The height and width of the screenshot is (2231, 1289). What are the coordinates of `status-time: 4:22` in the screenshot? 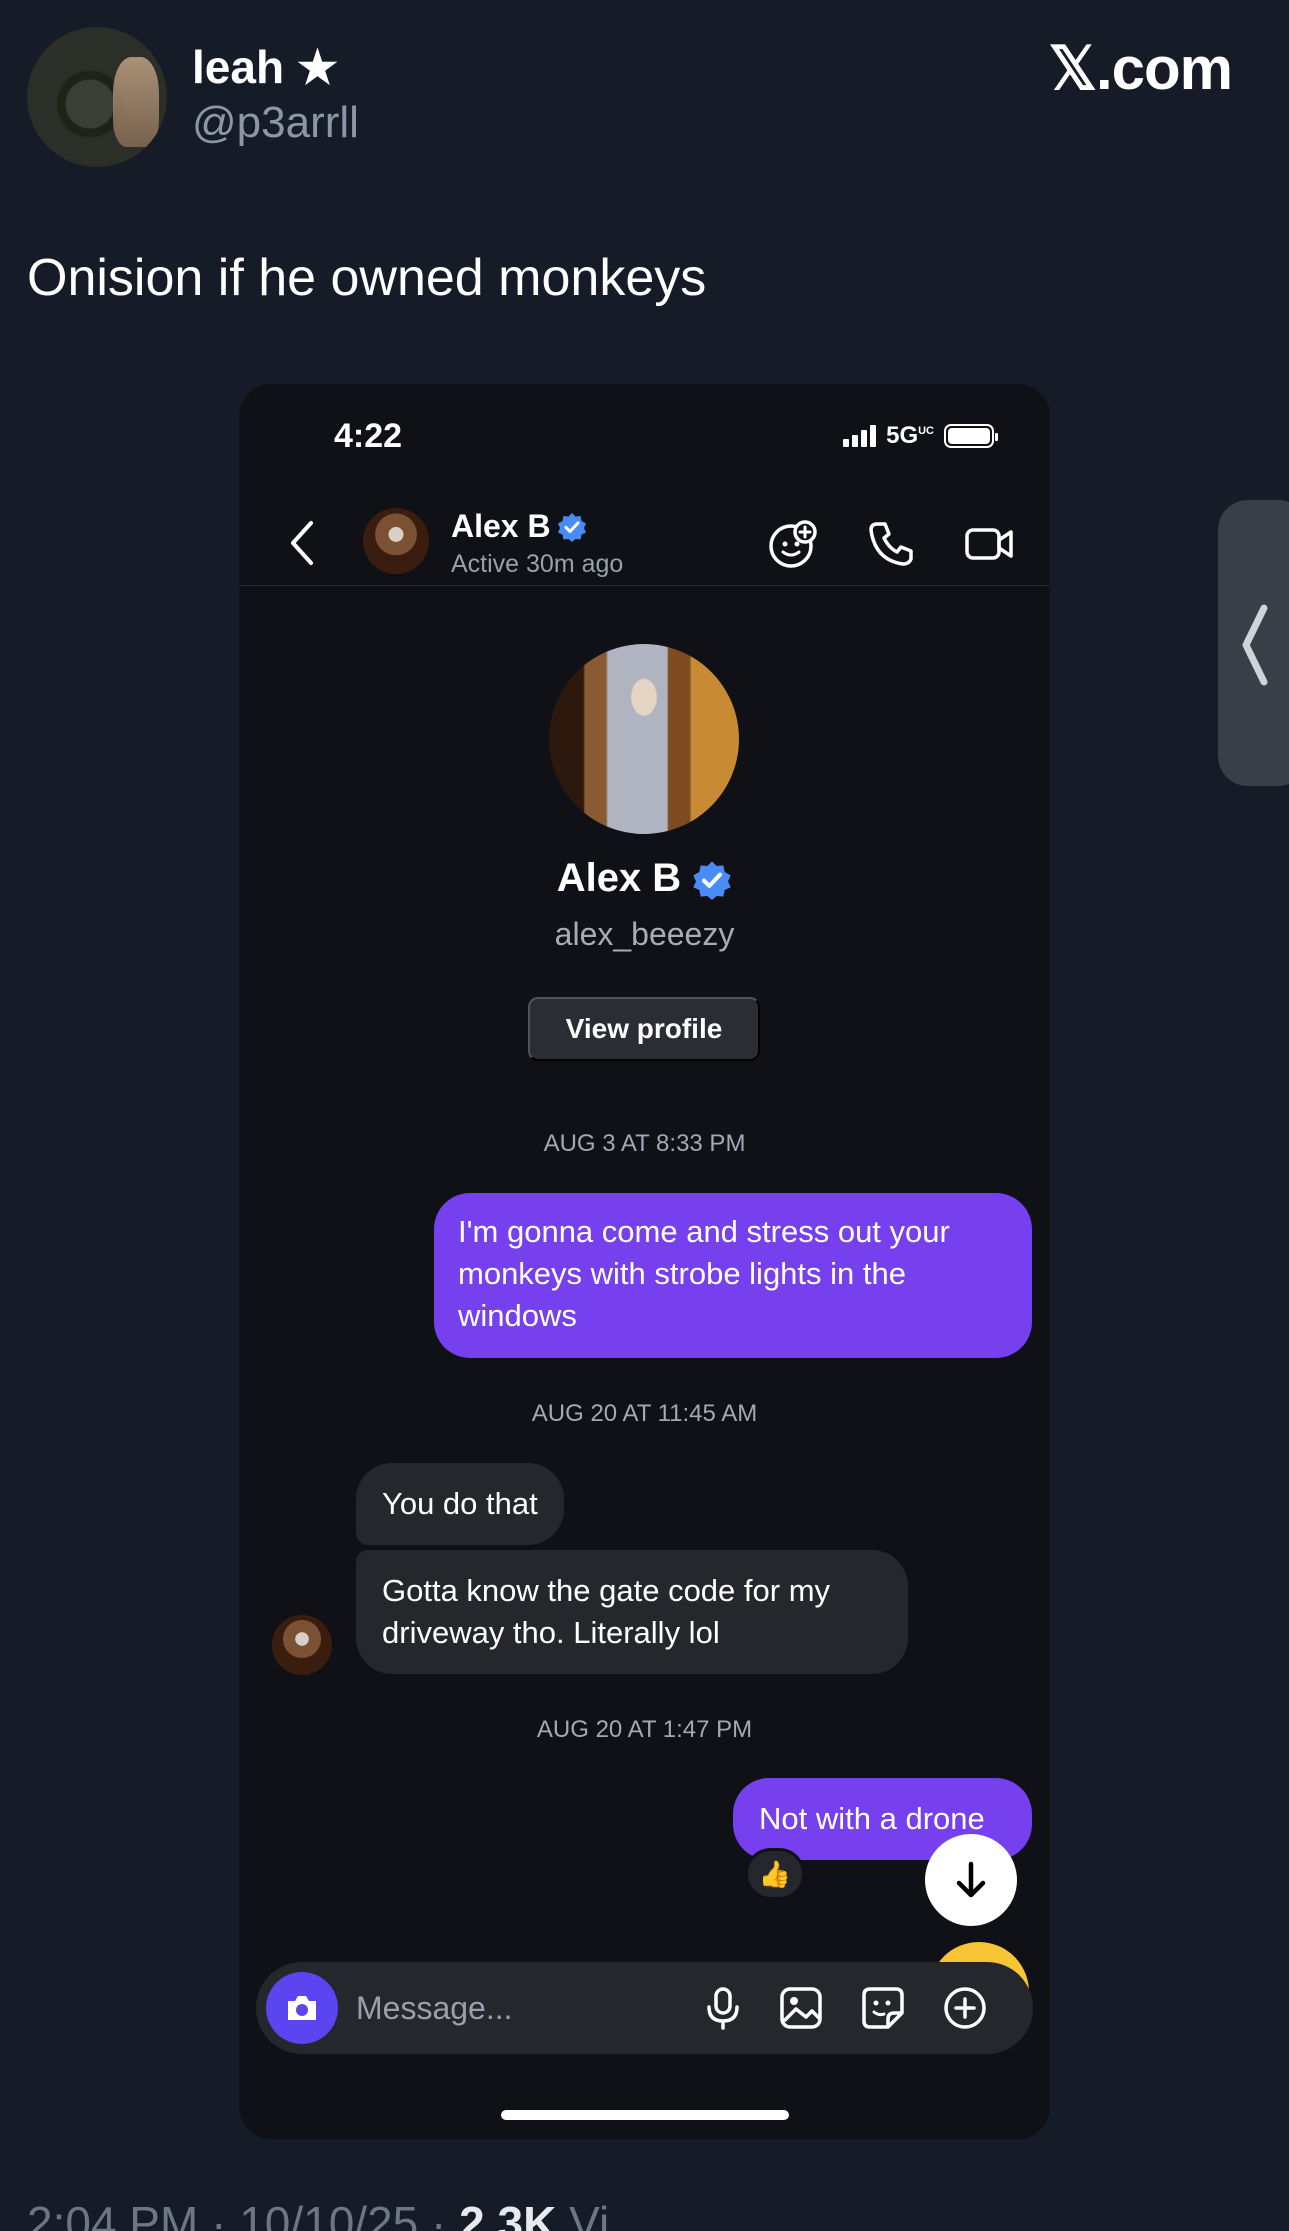 It's located at (368, 436).